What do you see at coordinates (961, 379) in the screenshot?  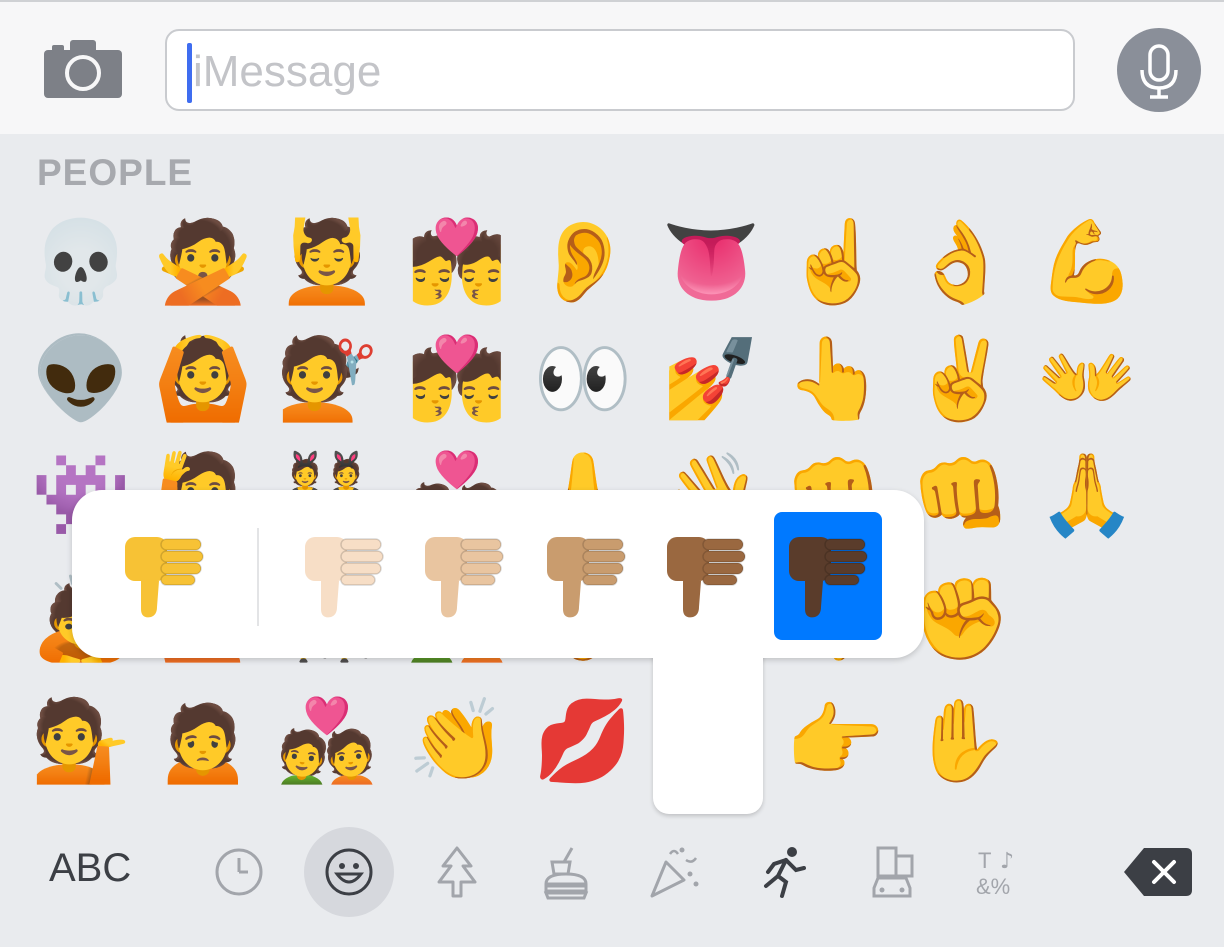 I see `emoji-key: ✌️` at bounding box center [961, 379].